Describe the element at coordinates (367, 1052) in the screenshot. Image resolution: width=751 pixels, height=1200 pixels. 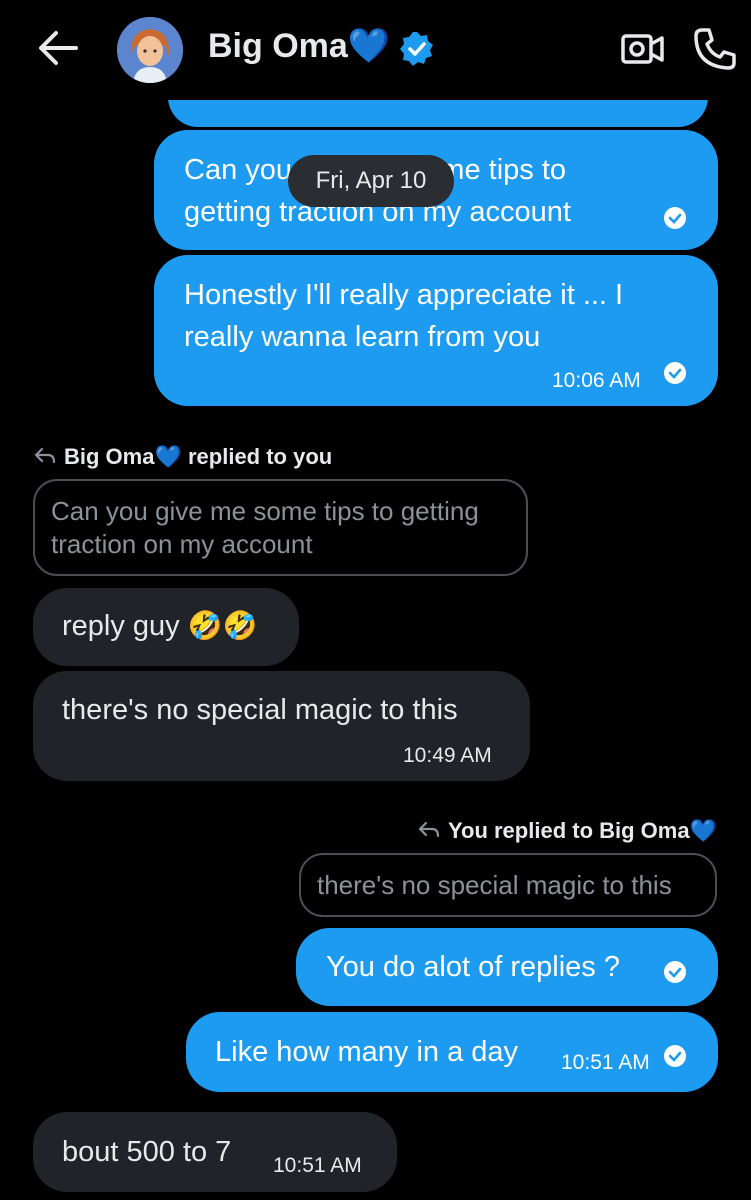
I see `message-text: Like how many in a day` at that location.